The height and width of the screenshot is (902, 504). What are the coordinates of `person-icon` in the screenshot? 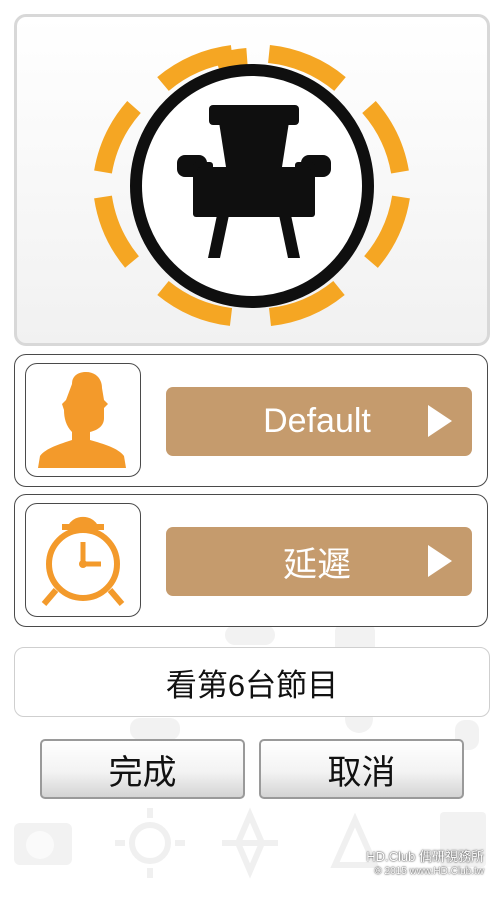 It's located at (82, 420).